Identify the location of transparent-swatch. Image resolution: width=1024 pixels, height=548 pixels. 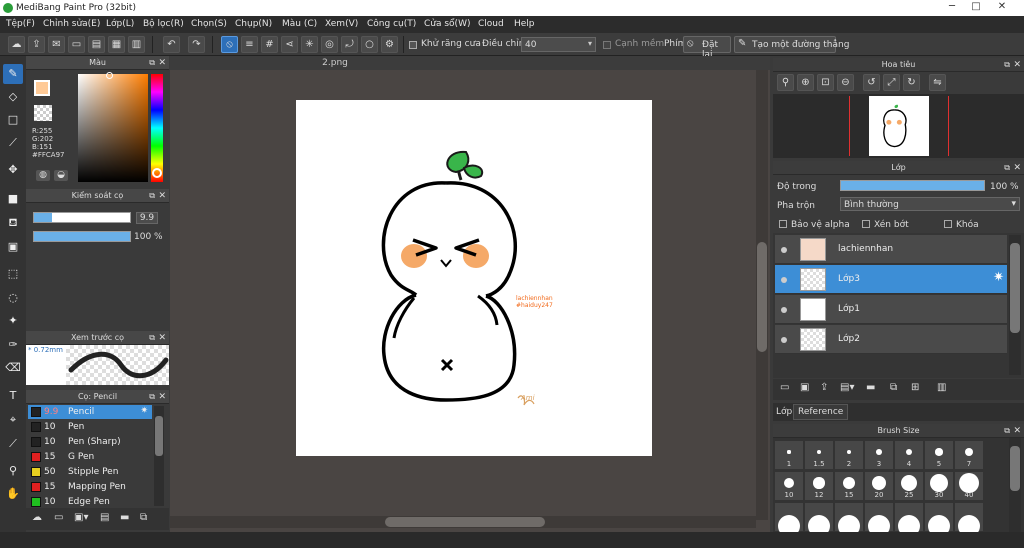
(43, 113).